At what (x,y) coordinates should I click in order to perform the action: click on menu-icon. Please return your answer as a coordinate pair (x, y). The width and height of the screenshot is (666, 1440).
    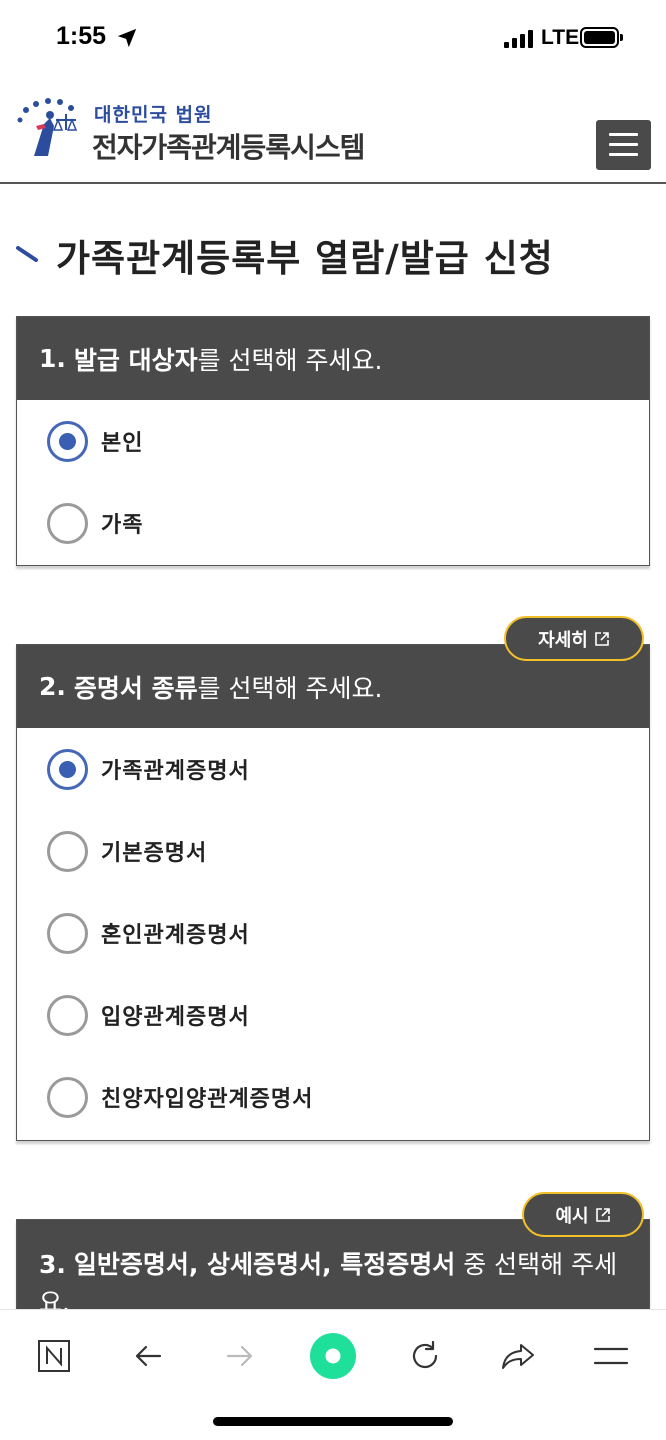
    Looking at the image, I should click on (611, 1356).